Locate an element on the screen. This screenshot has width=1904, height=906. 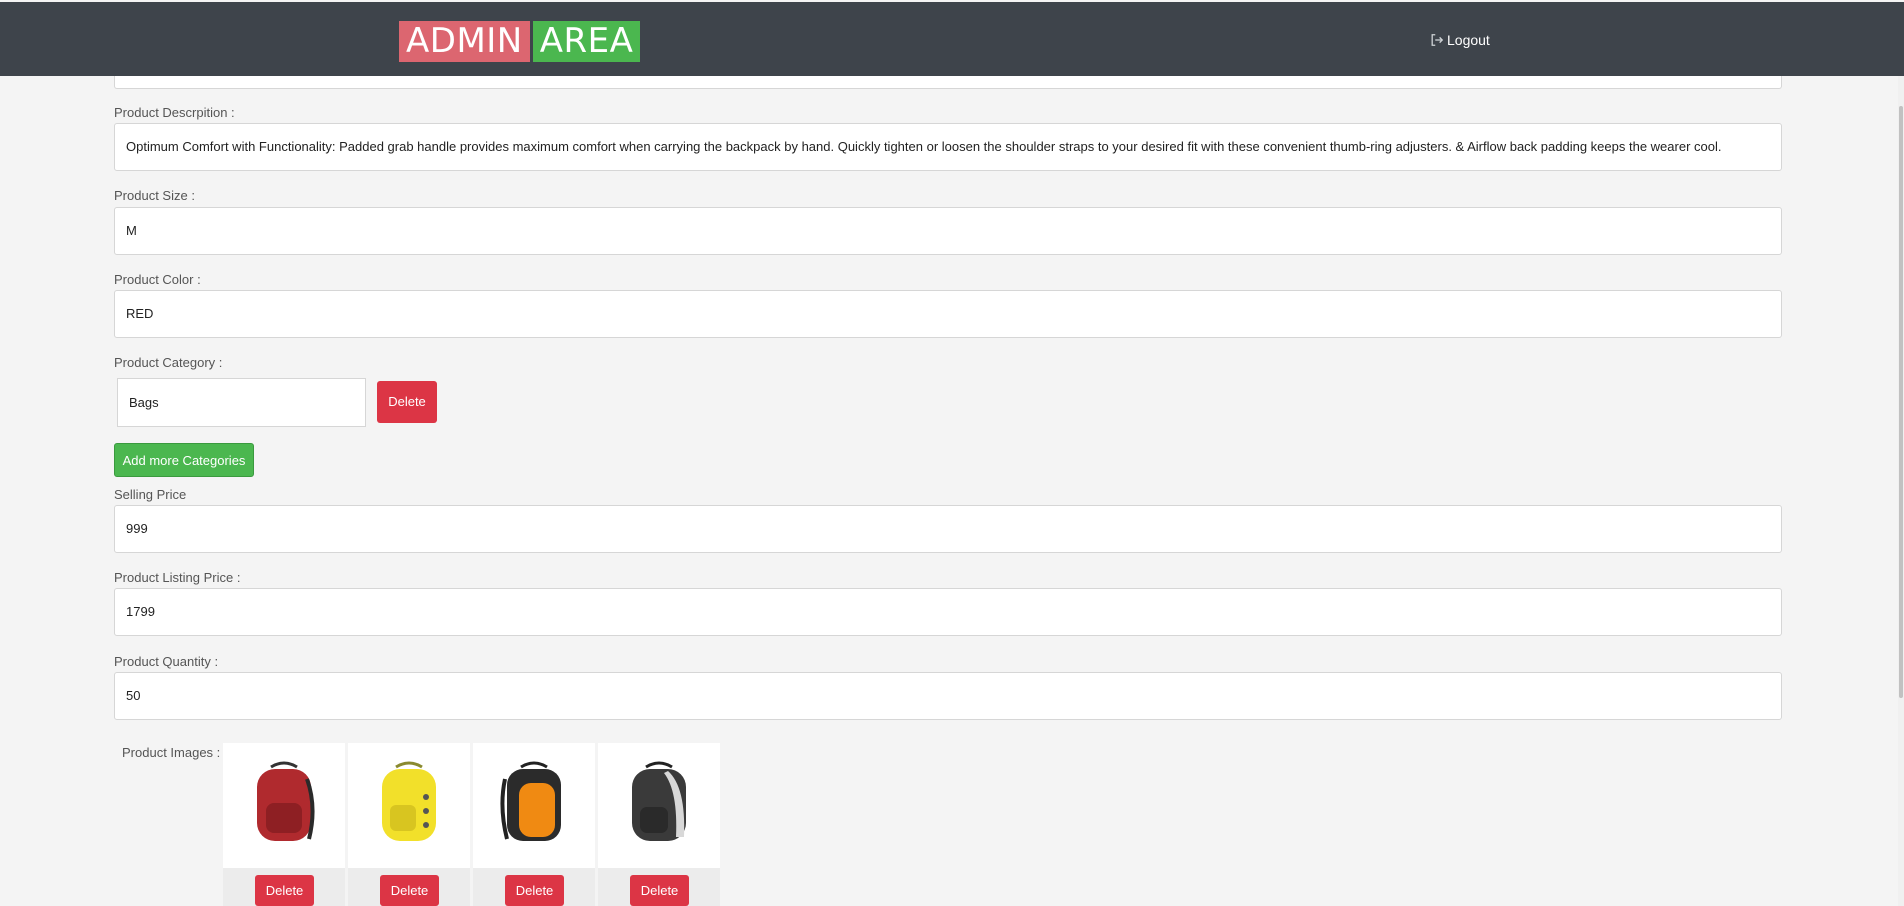
quantity-label: Product Quantity : is located at coordinates (166, 661).